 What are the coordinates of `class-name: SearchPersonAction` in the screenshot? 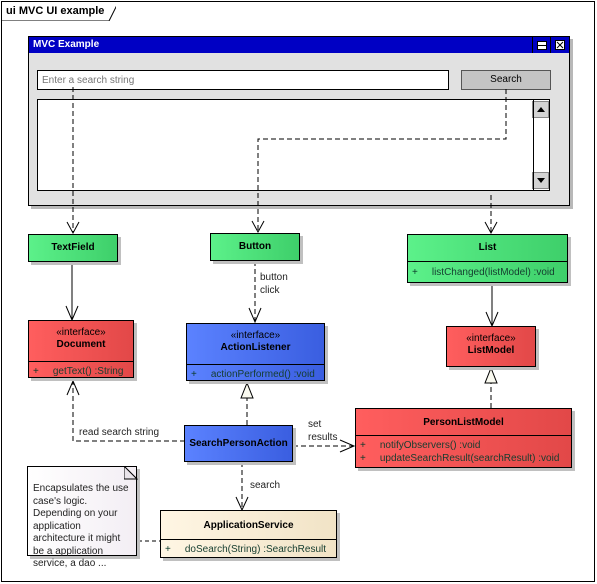 It's located at (238, 443).